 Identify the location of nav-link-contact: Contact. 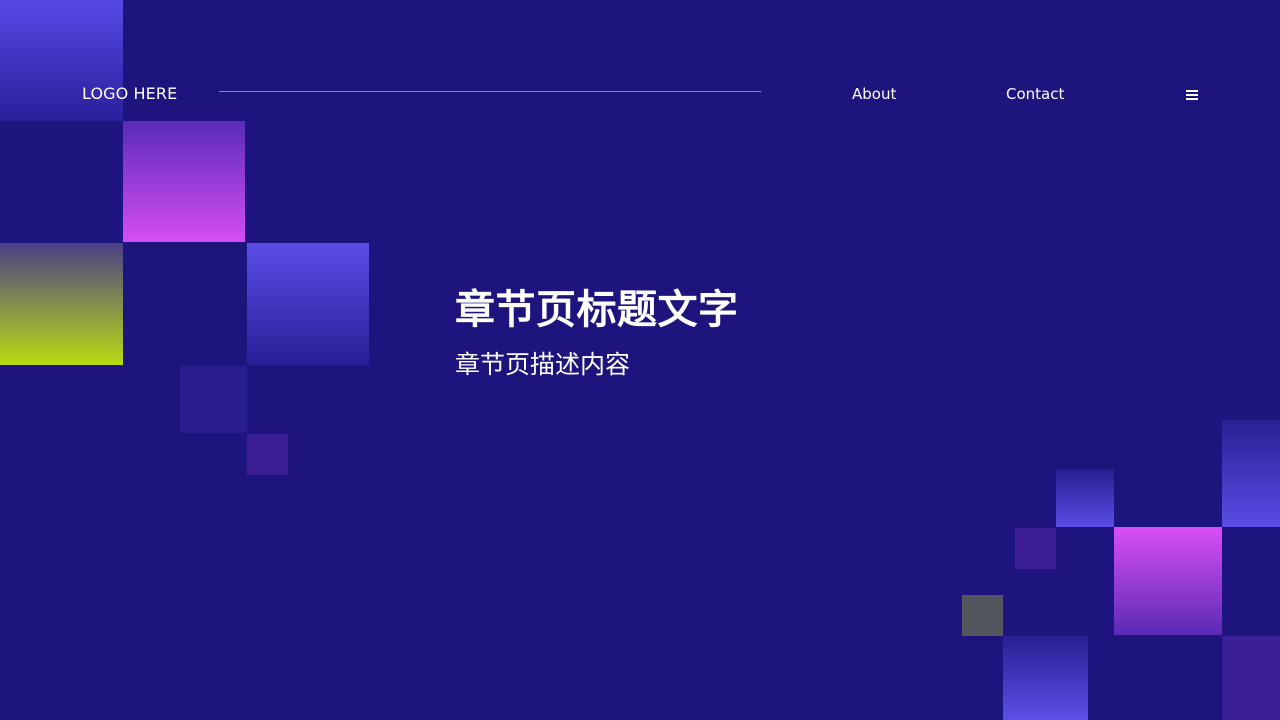
(1035, 94).